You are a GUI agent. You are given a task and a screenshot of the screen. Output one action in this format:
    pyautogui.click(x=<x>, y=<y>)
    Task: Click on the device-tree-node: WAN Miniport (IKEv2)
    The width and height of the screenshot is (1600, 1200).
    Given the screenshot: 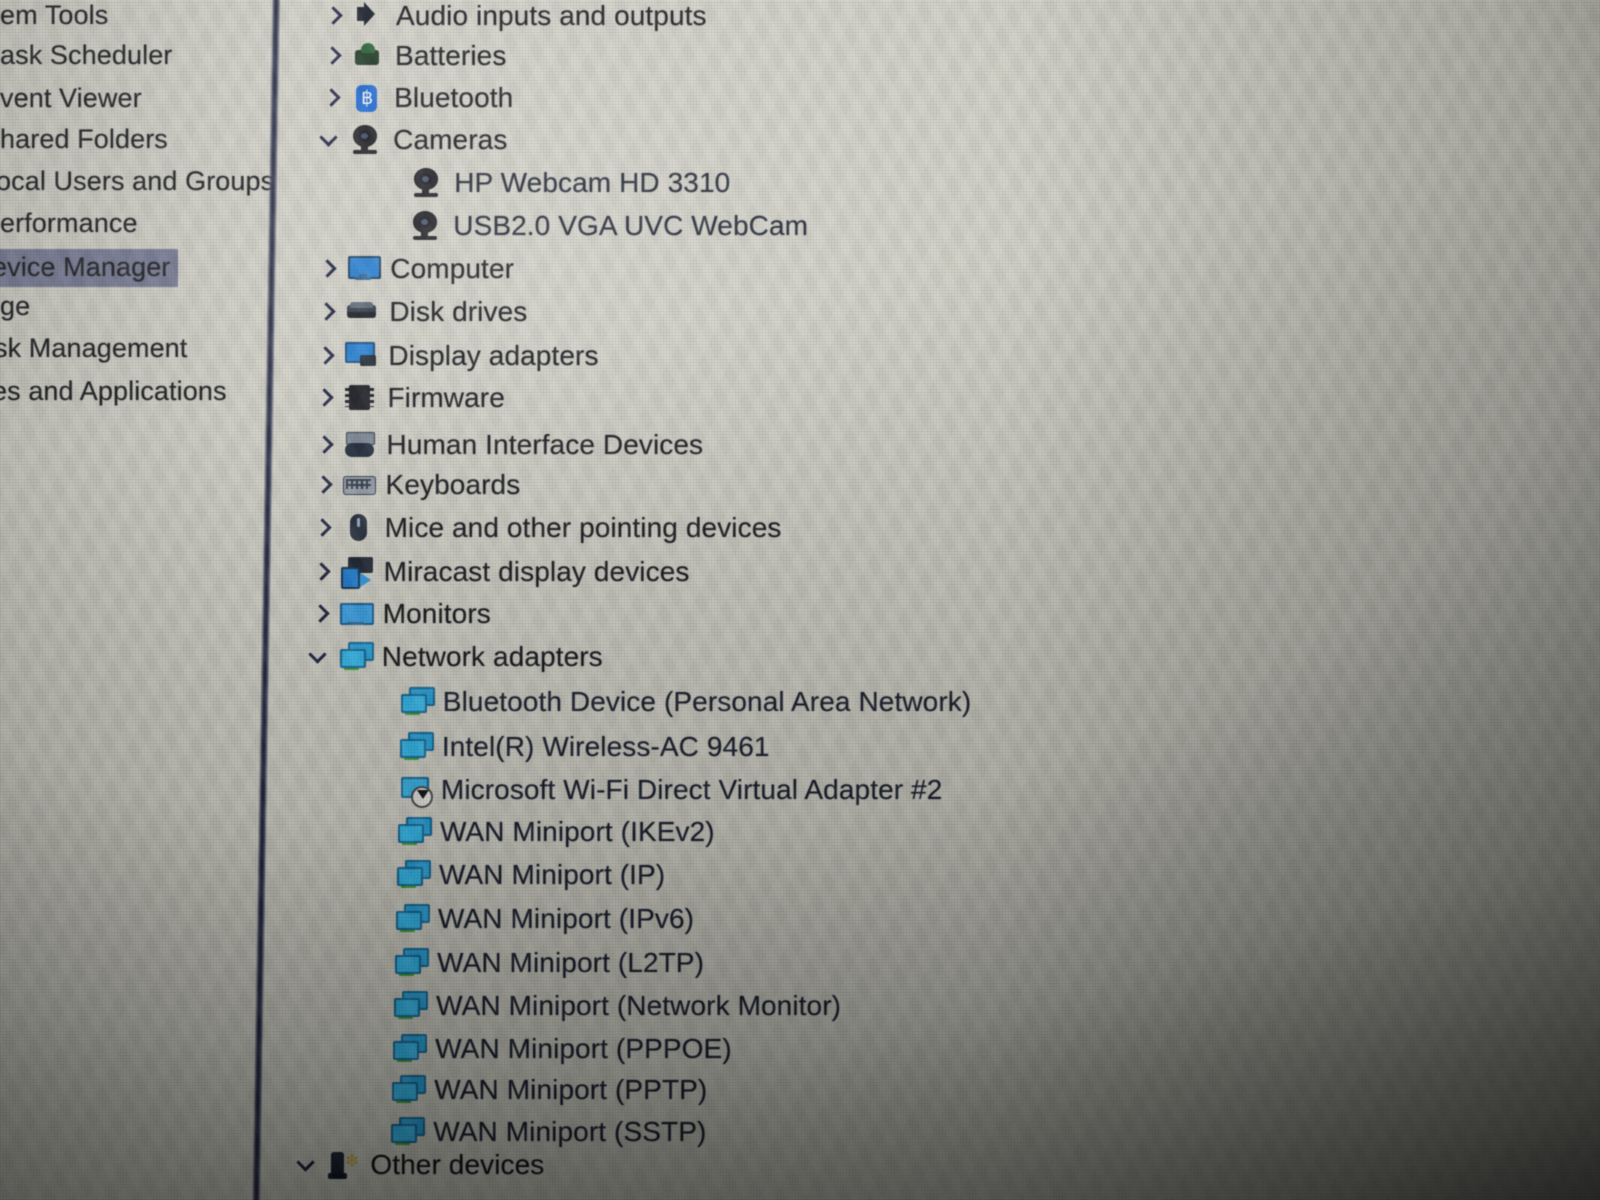 What is the action you would take?
    pyautogui.click(x=539, y=832)
    